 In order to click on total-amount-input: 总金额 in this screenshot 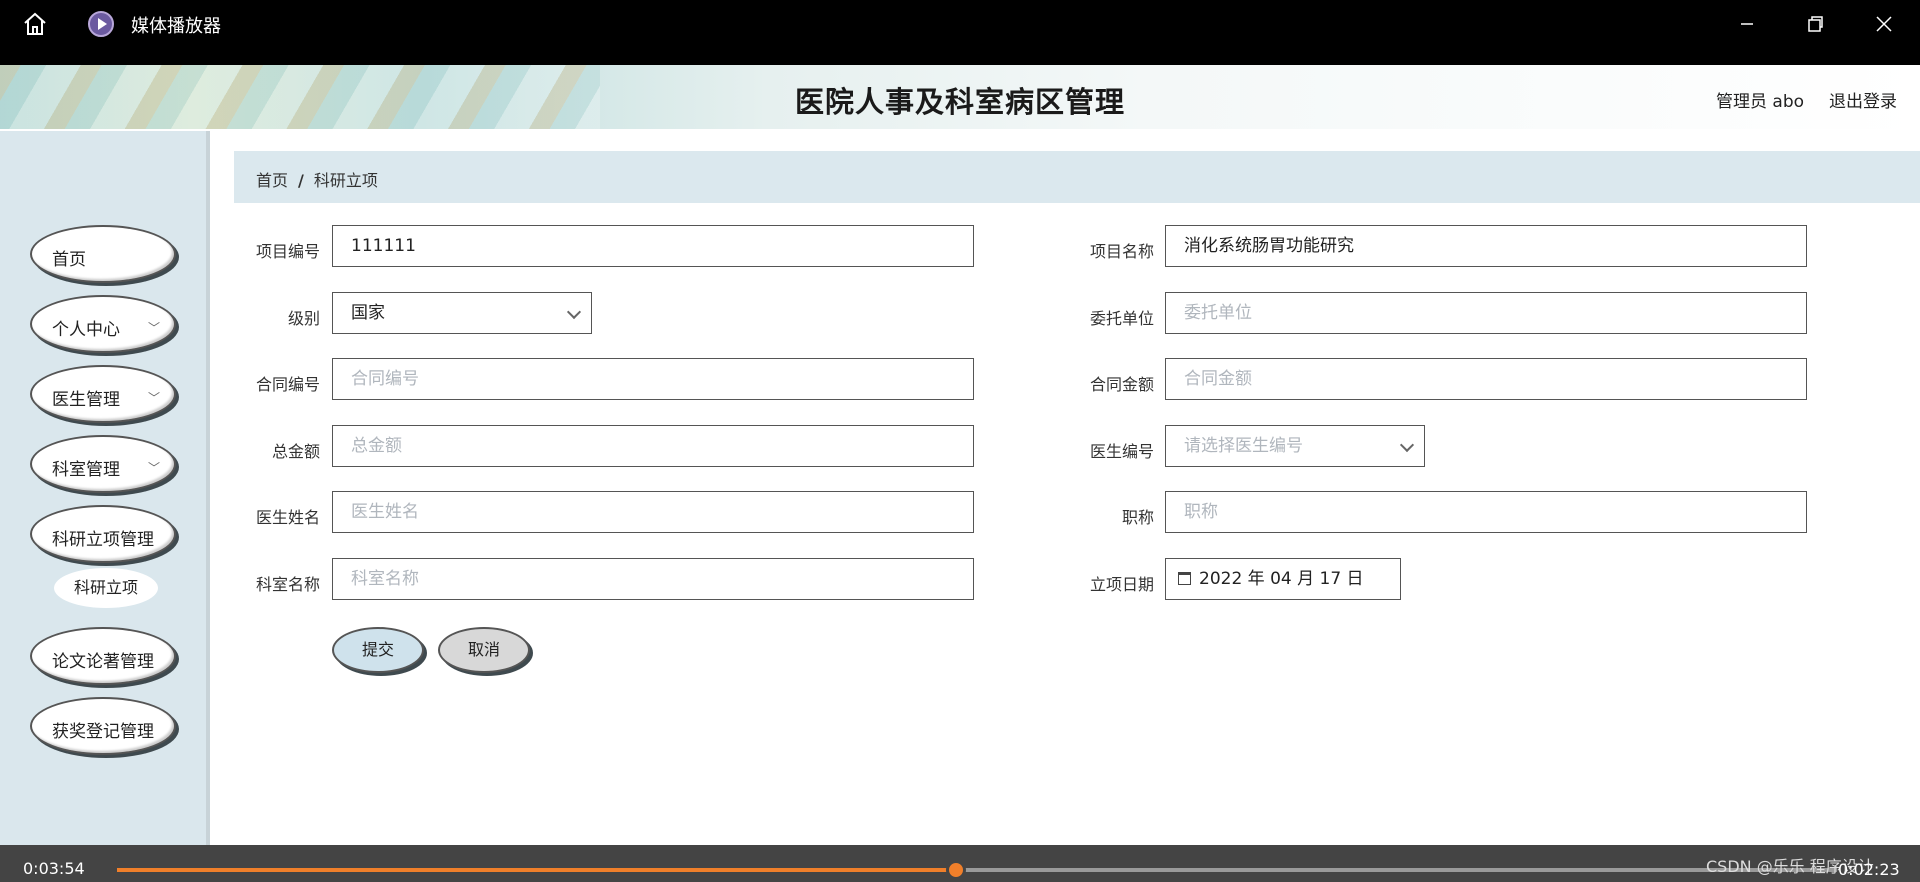, I will do `click(653, 446)`.